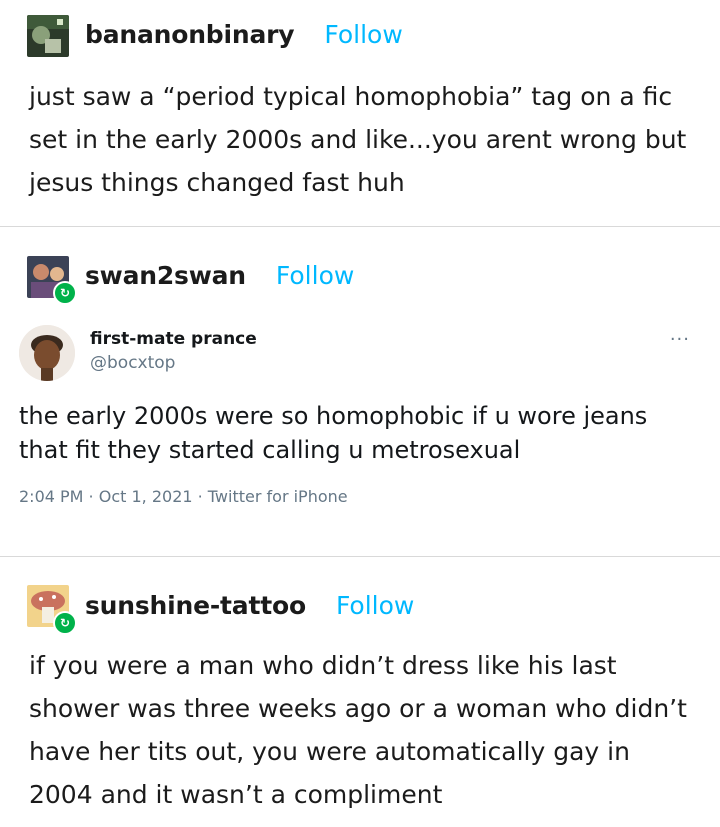  What do you see at coordinates (173, 339) in the screenshot?
I see `tweet-display-name: first-mate prance` at bounding box center [173, 339].